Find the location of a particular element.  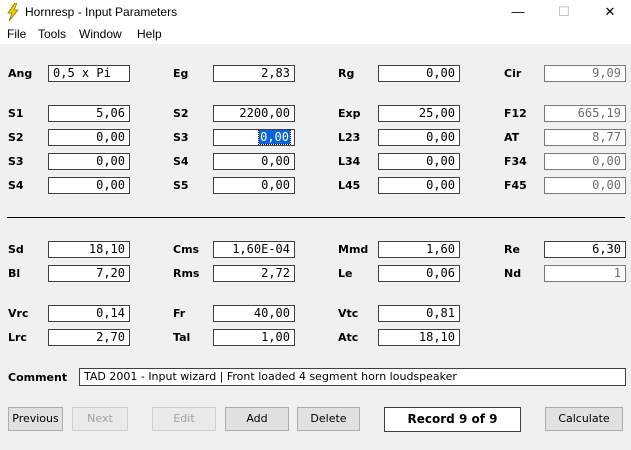

field-mmd: 1,60 is located at coordinates (419, 249).